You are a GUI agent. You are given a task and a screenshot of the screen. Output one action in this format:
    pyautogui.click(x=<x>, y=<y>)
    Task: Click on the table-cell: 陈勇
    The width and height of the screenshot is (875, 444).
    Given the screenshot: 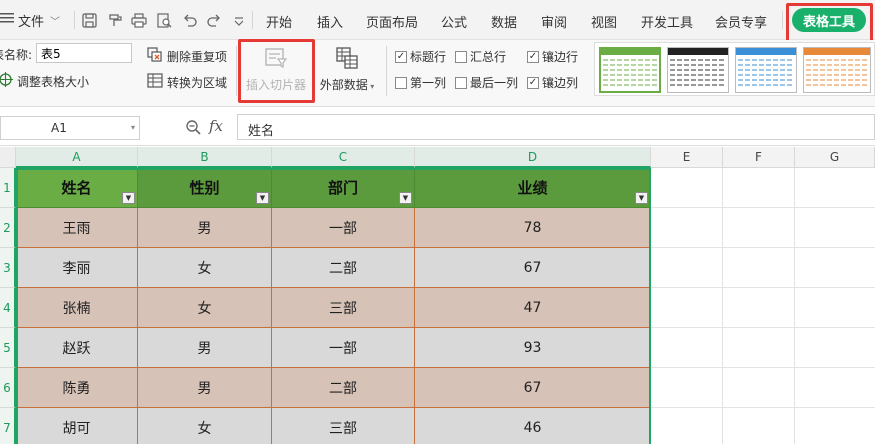 What is the action you would take?
    pyautogui.click(x=77, y=388)
    